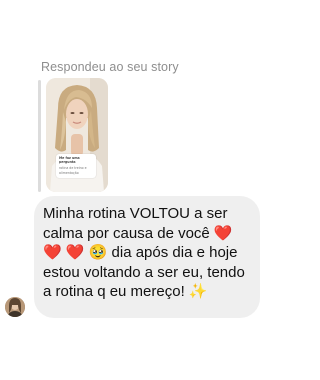  Describe the element at coordinates (73, 170) in the screenshot. I see `sticker-answer: rotina de treino e alimentação` at that location.